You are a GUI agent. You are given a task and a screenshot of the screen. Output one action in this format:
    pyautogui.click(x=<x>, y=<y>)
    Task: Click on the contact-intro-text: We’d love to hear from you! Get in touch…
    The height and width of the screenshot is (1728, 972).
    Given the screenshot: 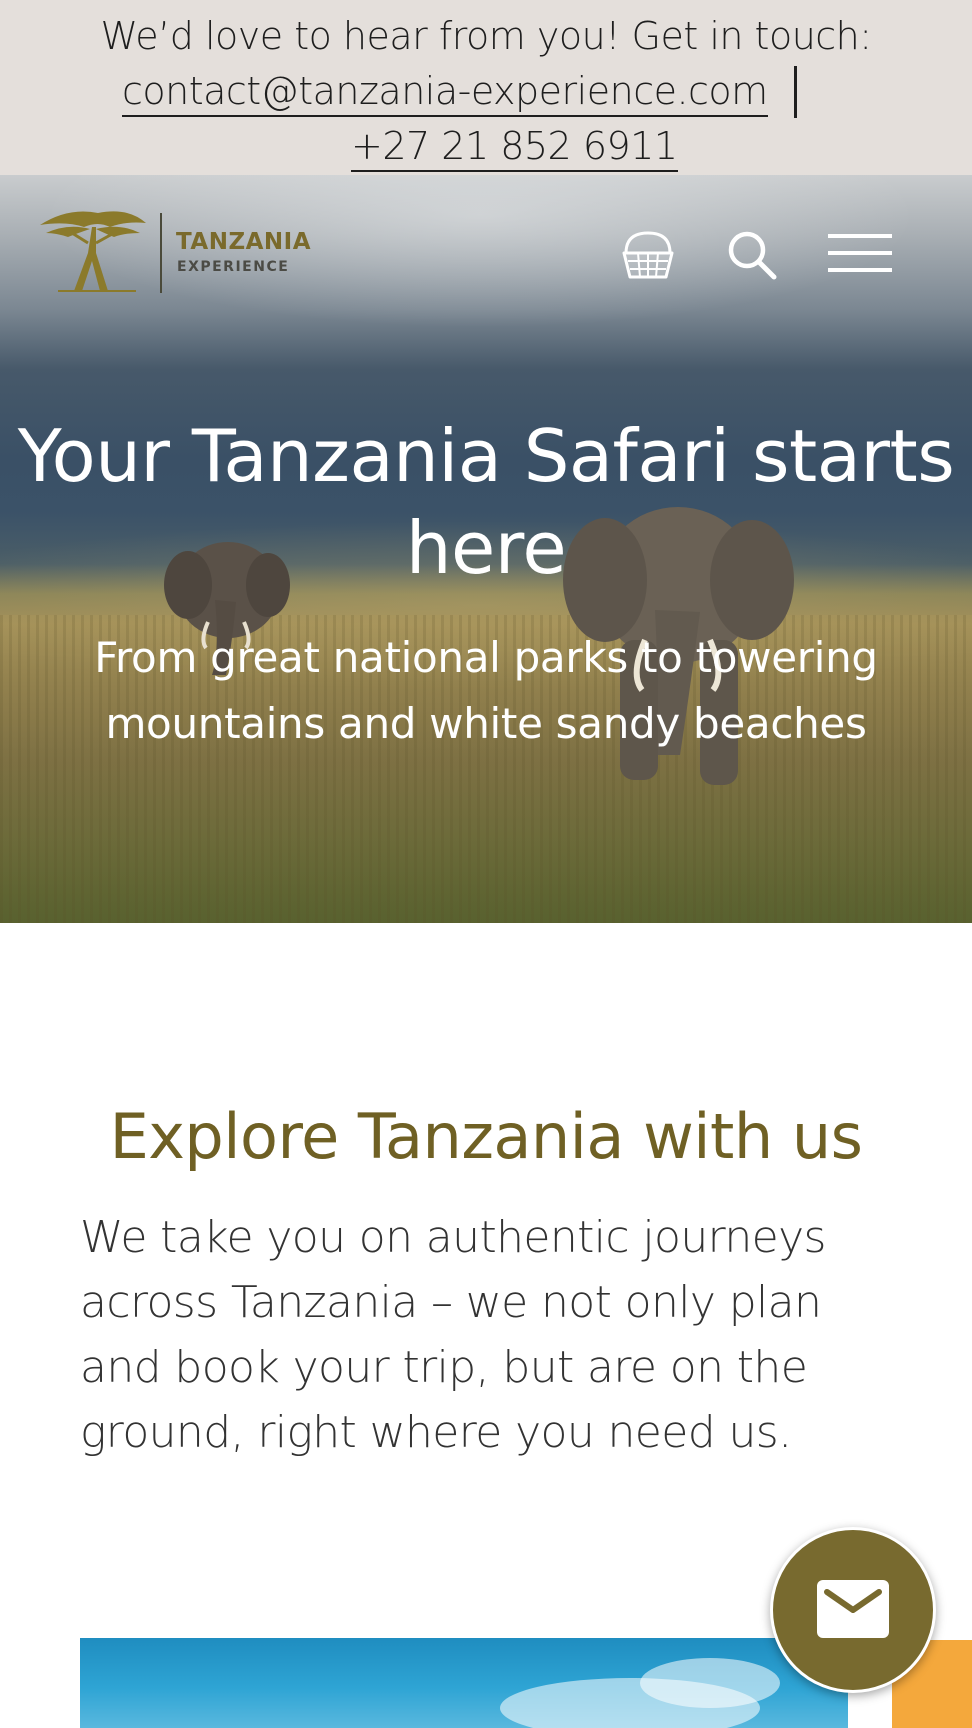 What is the action you would take?
    pyautogui.click(x=486, y=36)
    